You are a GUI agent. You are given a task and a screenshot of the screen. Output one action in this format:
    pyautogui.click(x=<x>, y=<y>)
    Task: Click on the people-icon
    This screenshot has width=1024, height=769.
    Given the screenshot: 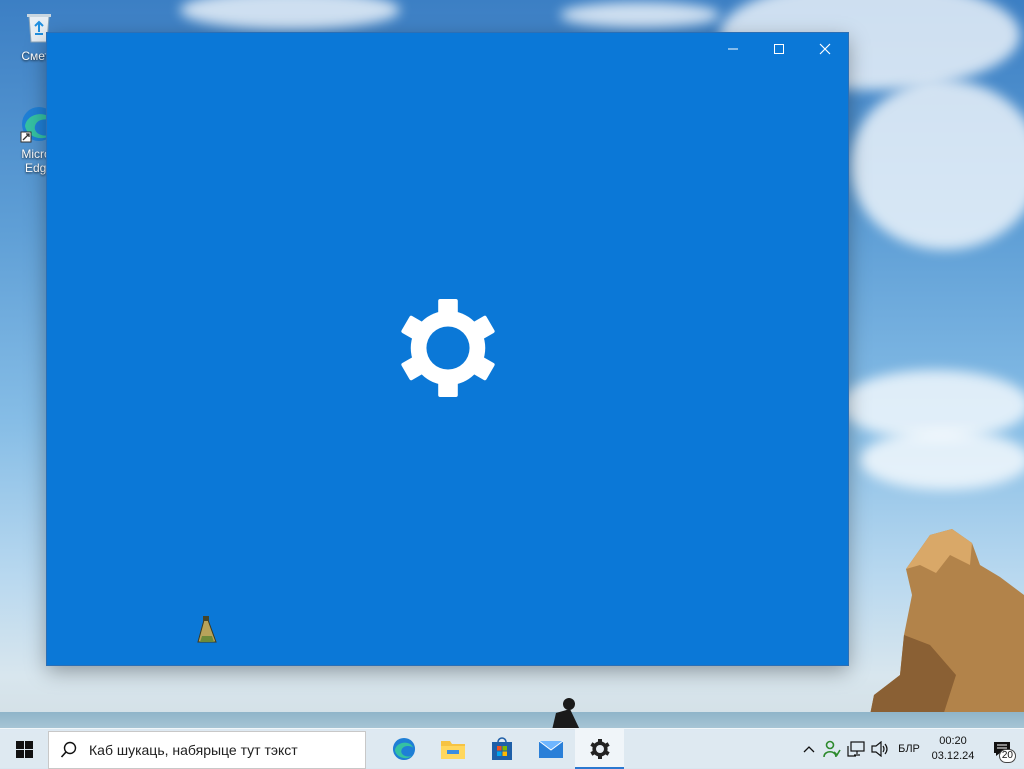 What is the action you would take?
    pyautogui.click(x=832, y=749)
    